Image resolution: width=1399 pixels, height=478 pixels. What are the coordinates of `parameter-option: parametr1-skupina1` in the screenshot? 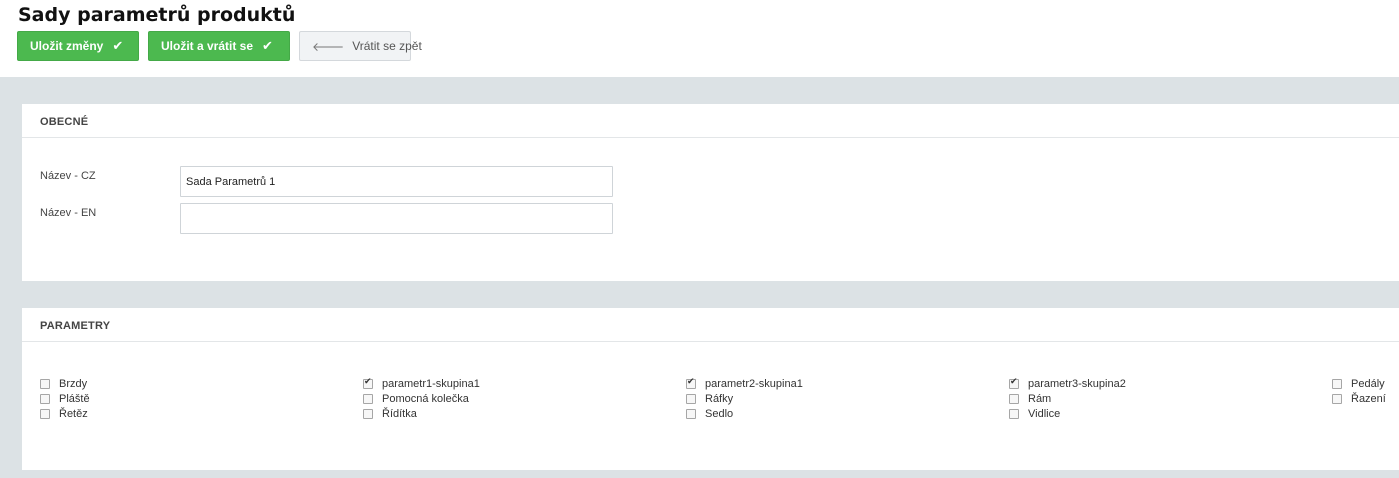 It's located at (421, 383).